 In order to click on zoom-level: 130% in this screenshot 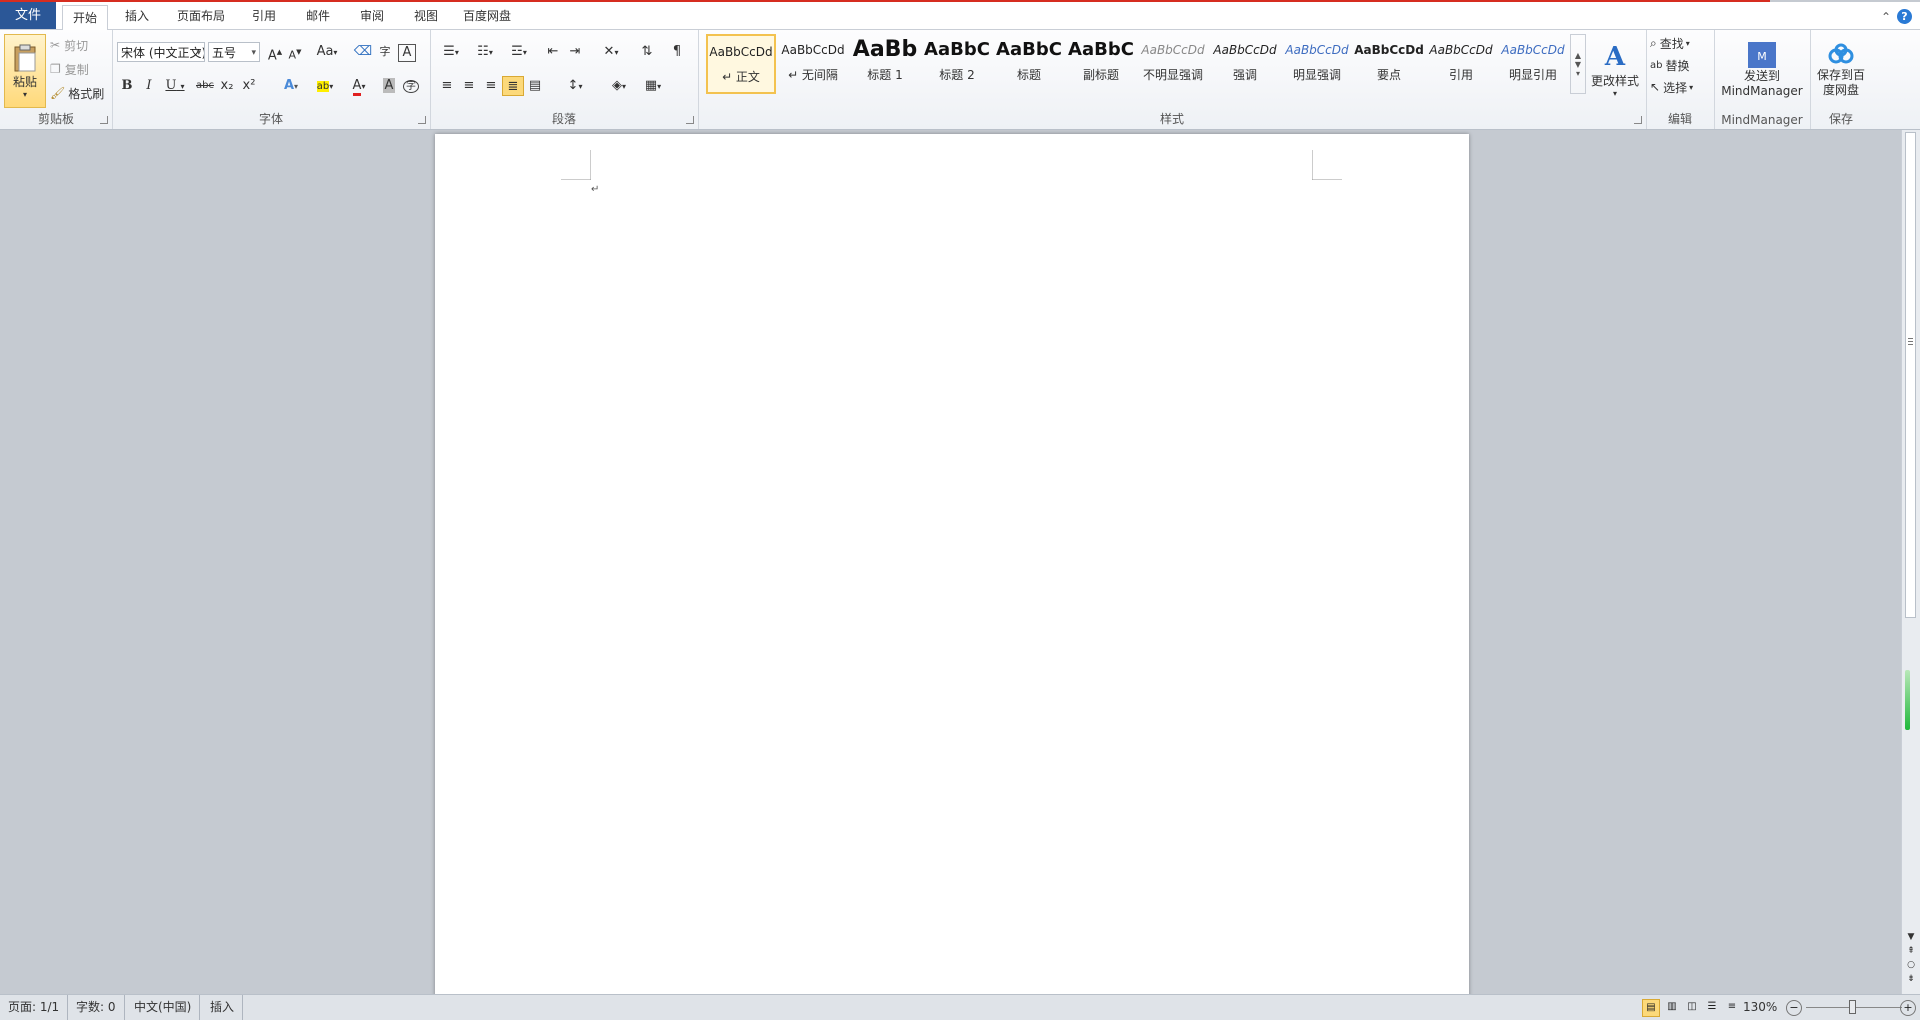, I will do `click(1760, 1007)`.